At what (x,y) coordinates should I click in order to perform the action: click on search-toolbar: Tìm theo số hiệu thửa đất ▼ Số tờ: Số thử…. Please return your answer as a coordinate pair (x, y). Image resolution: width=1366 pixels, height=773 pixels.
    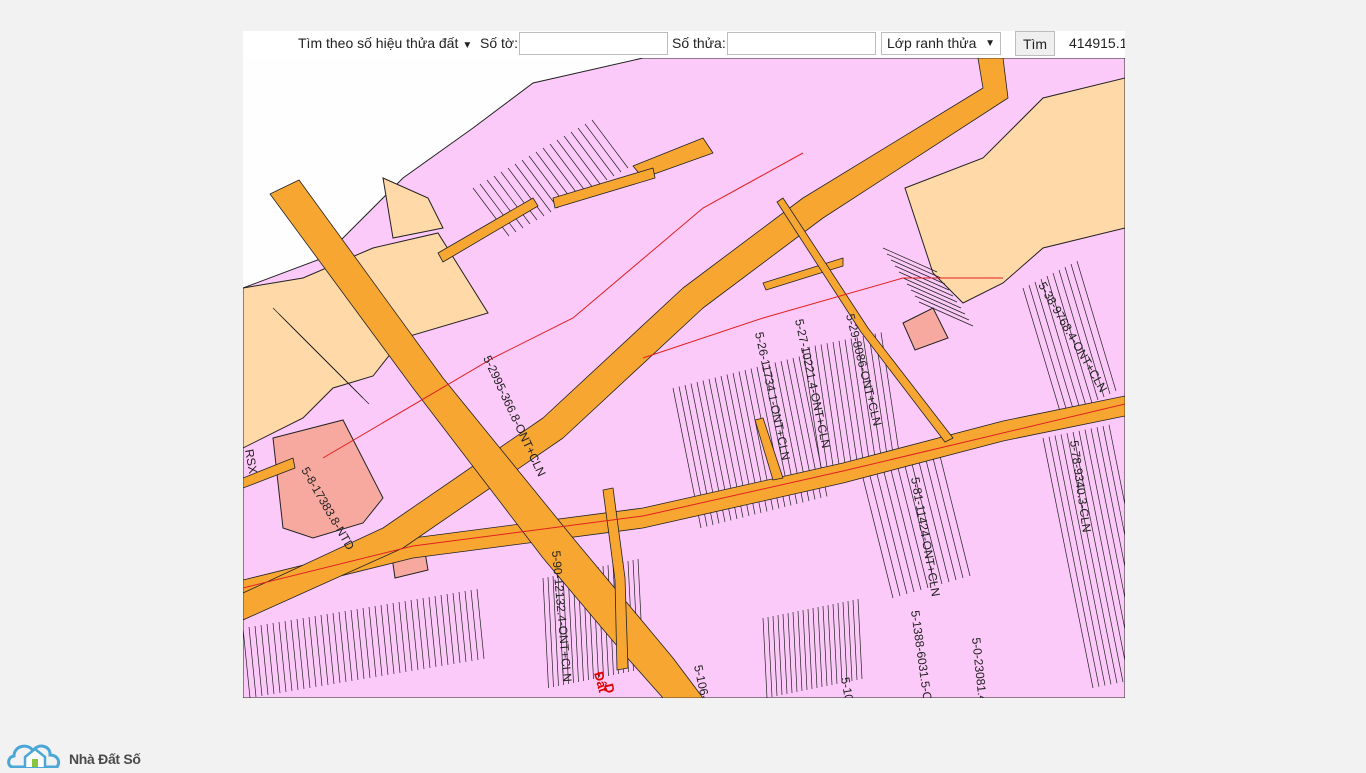
    Looking at the image, I should click on (684, 44).